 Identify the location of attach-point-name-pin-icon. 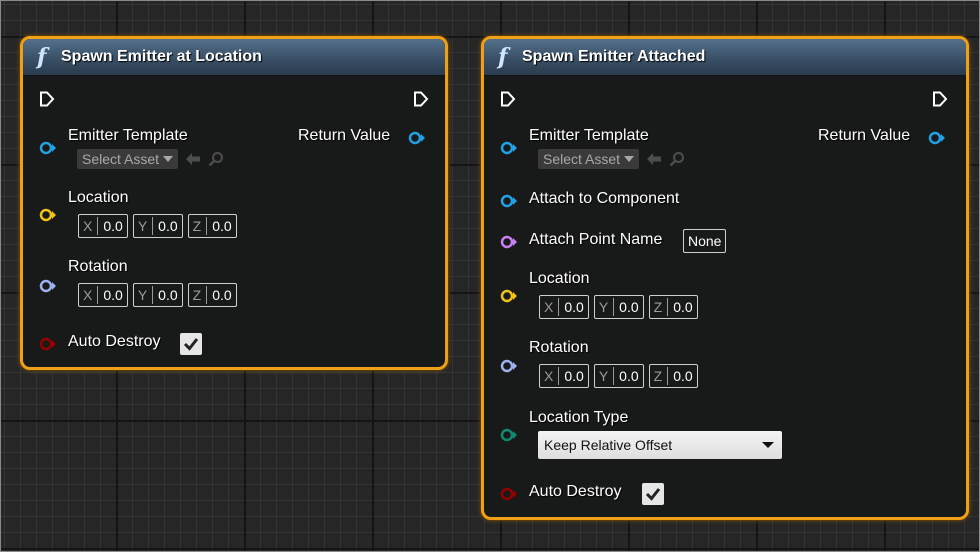
(509, 242).